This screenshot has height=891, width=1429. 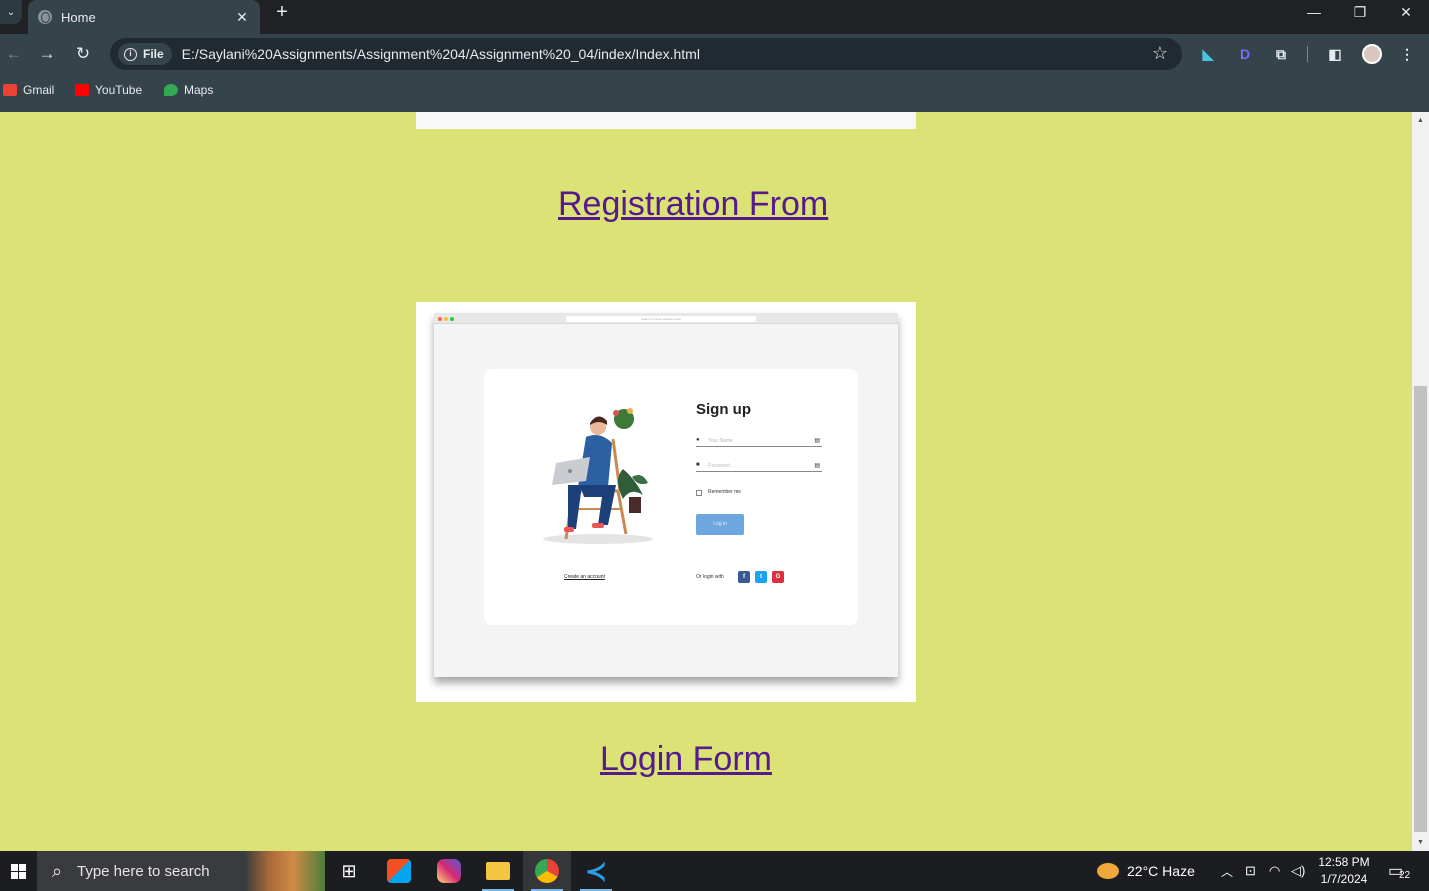 I want to click on facebook-icon: f, so click(x=744, y=577).